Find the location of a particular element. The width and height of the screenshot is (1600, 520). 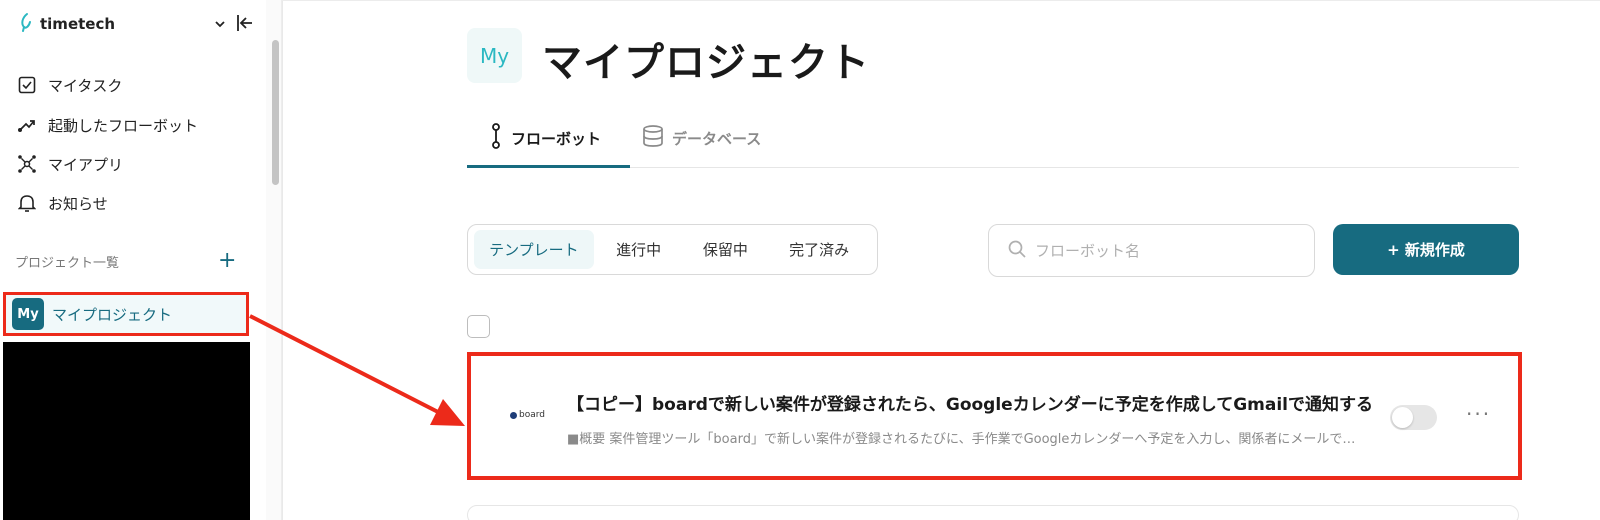

active-tab-indicator is located at coordinates (548, 166).